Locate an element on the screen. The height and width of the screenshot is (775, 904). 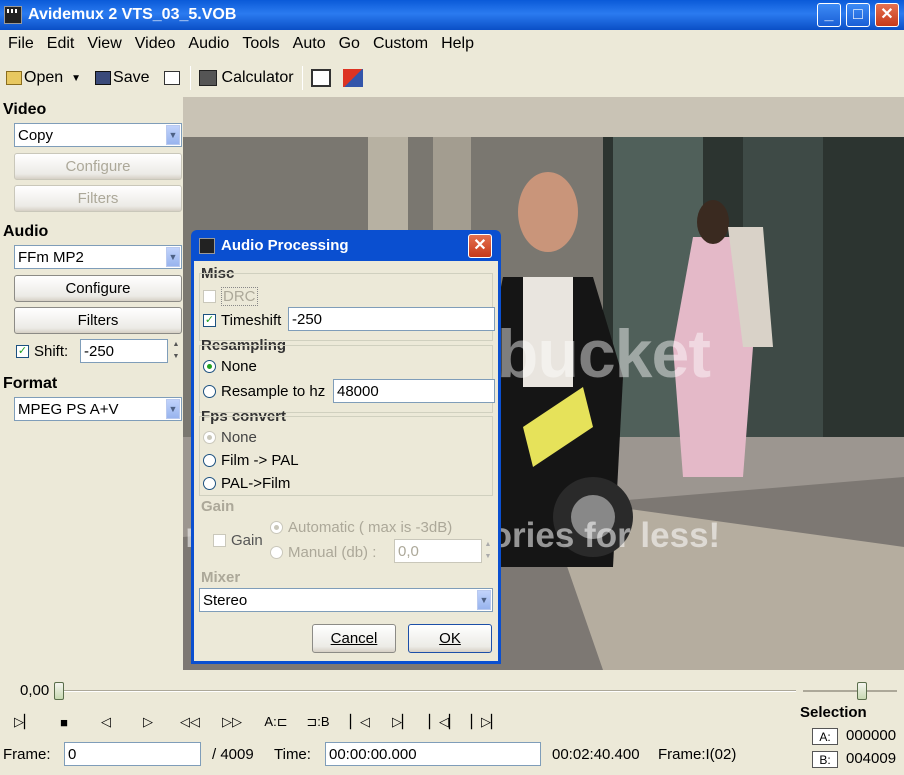
selection-b-button: B: is located at coordinates (825, 759).